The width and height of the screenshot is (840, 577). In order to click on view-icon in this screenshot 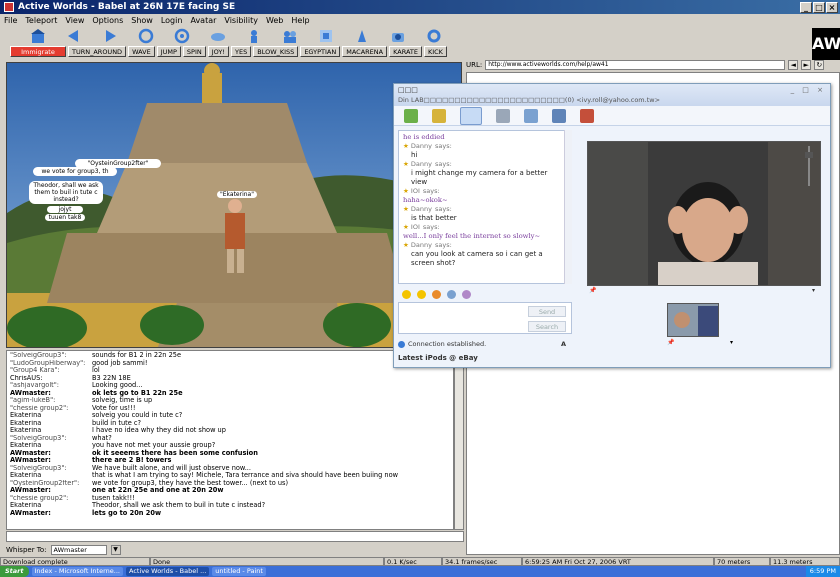, I will do `click(182, 36)`.